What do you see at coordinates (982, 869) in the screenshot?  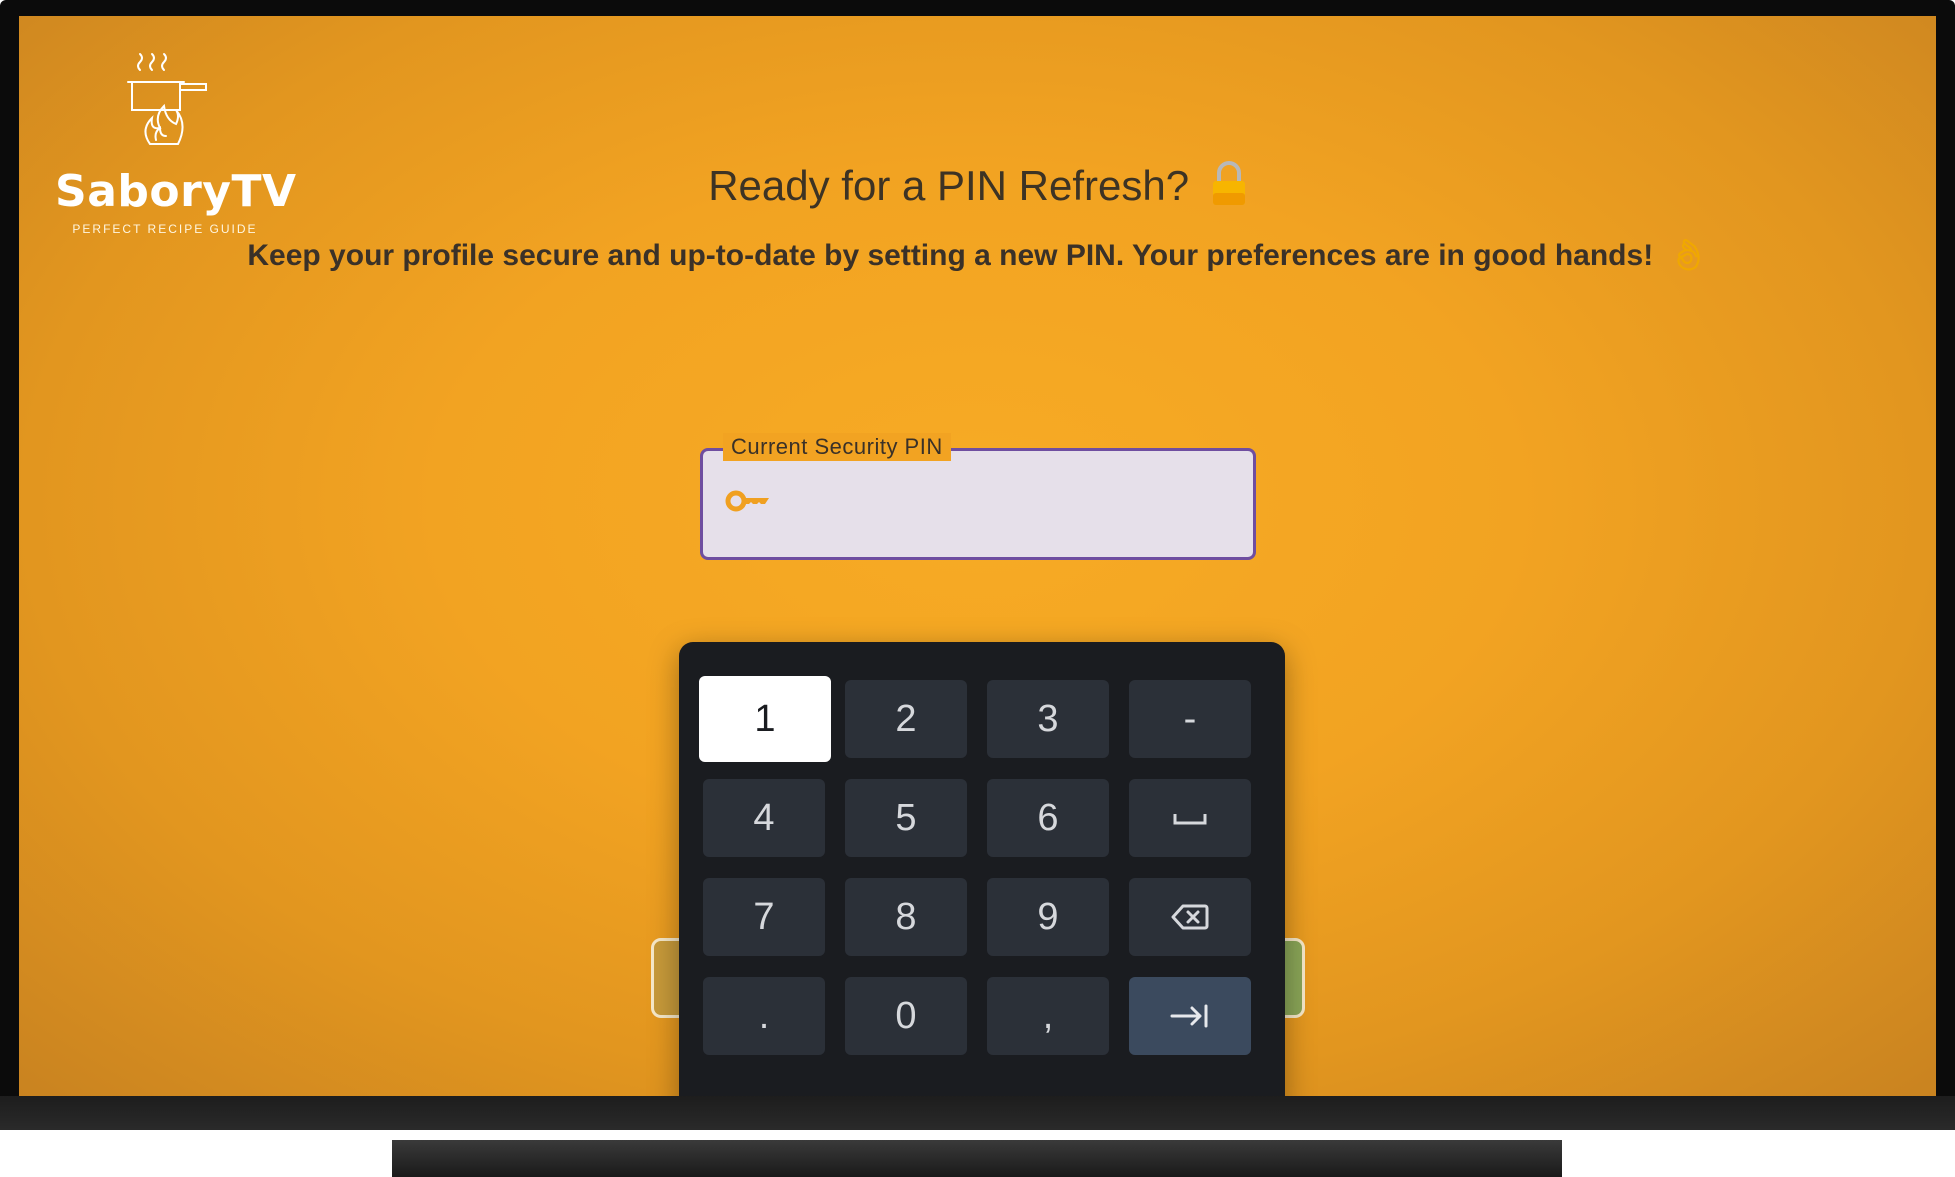 I see `numeric-keypad: 1 2 3 - 4 5 6 7 8 9 . 0 ,` at bounding box center [982, 869].